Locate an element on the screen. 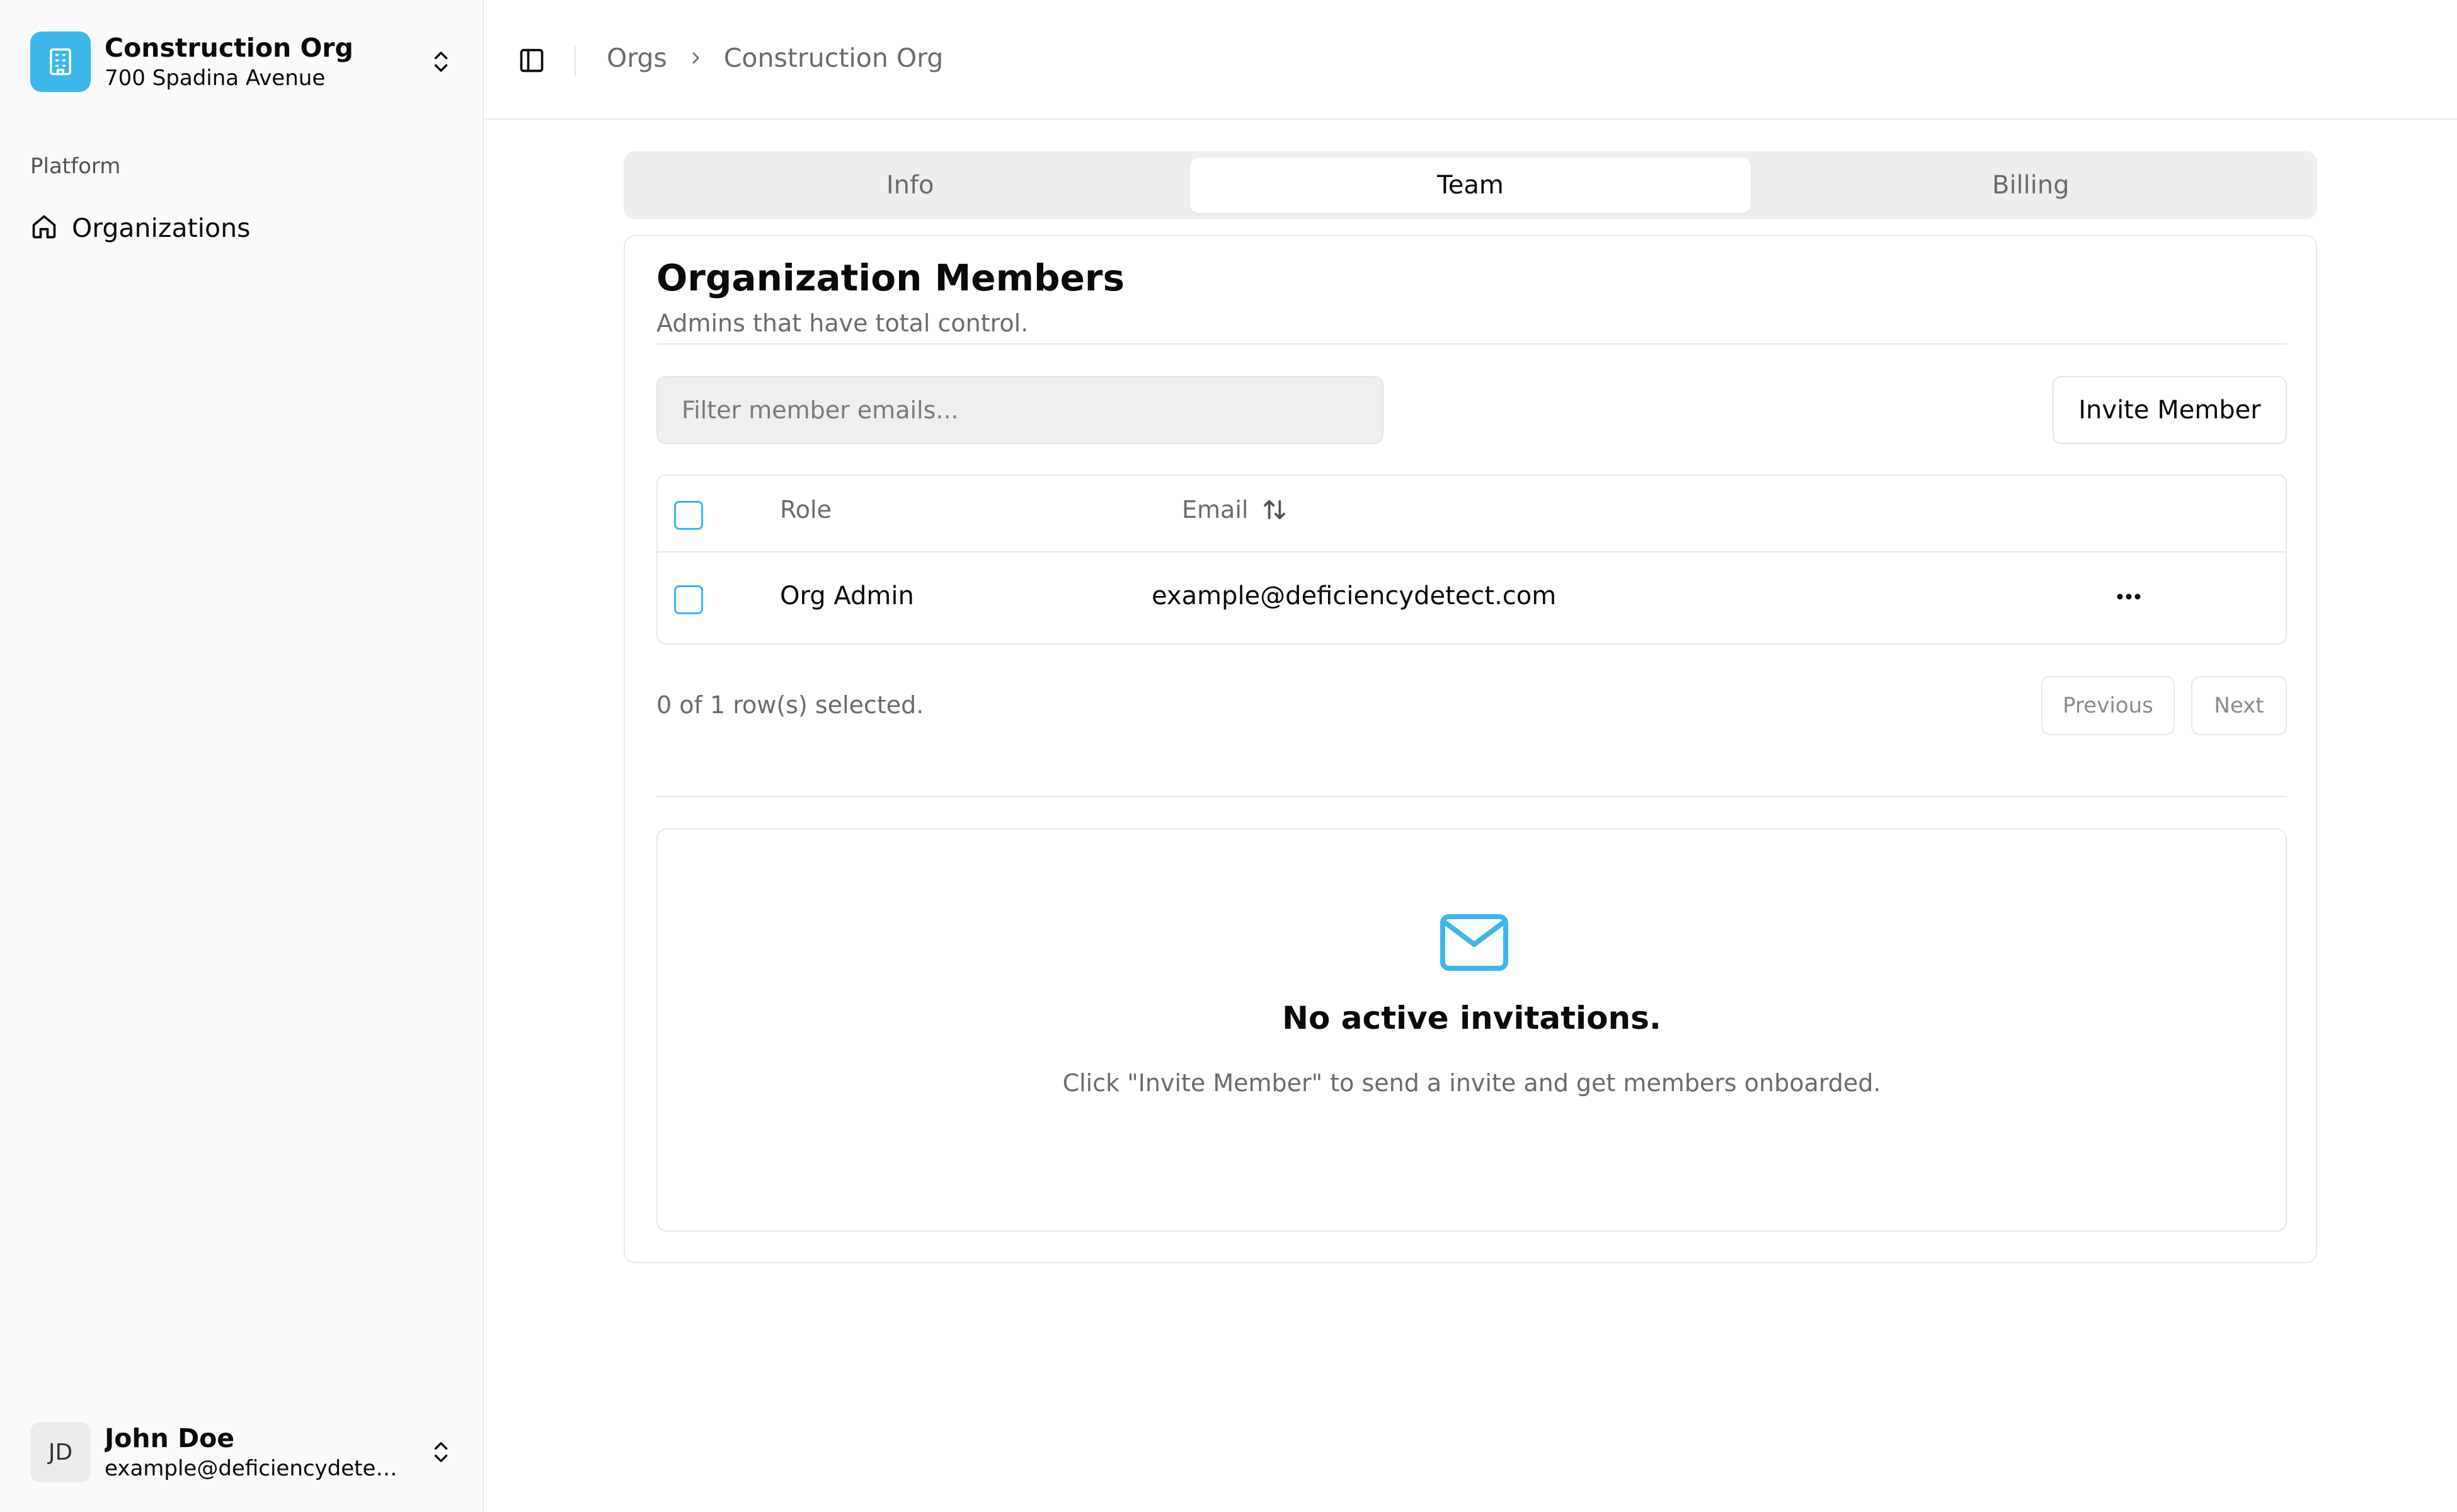 This screenshot has width=2457, height=1512. column-email: Email is located at coordinates (1215, 510).